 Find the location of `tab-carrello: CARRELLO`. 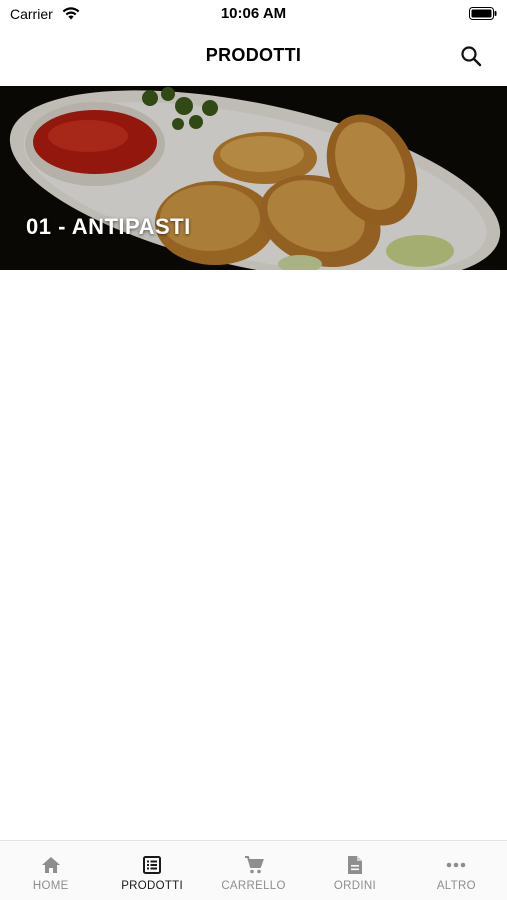

tab-carrello: CARRELLO is located at coordinates (253, 870).